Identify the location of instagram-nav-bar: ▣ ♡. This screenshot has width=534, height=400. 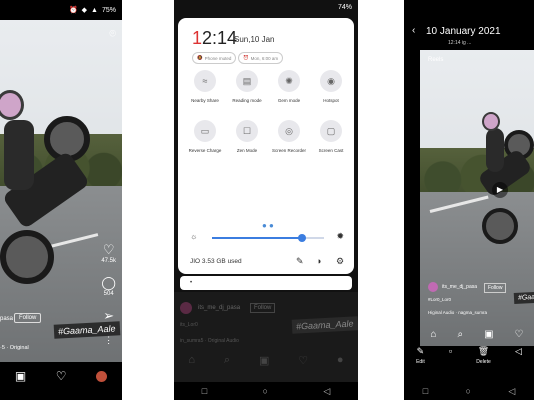
(61, 376).